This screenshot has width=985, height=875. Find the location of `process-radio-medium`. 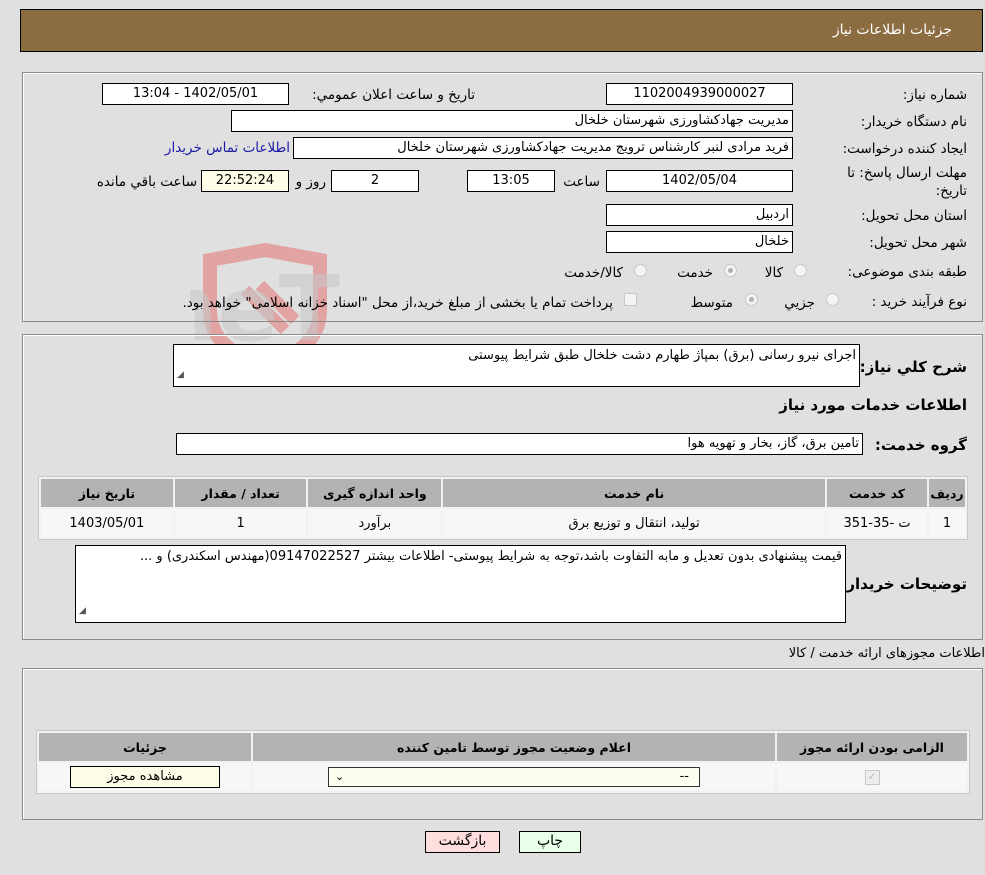

process-radio-medium is located at coordinates (751, 299).